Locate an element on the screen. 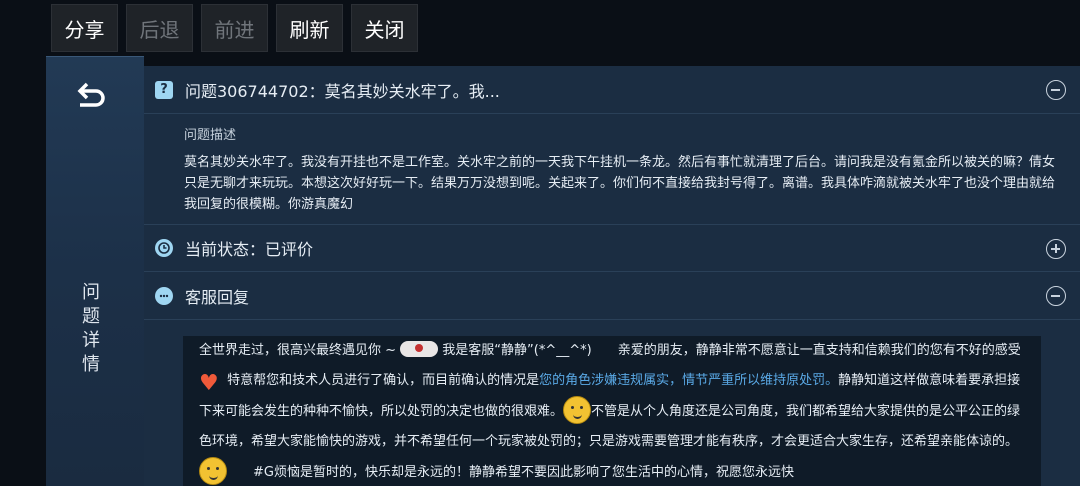 The image size is (1080, 486). refresh-button: 刷新 is located at coordinates (309, 28).